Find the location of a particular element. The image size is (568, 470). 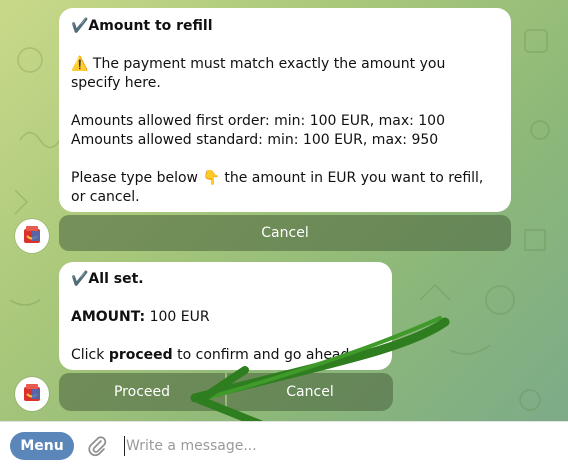

message-composer: Menu is located at coordinates (284, 445).